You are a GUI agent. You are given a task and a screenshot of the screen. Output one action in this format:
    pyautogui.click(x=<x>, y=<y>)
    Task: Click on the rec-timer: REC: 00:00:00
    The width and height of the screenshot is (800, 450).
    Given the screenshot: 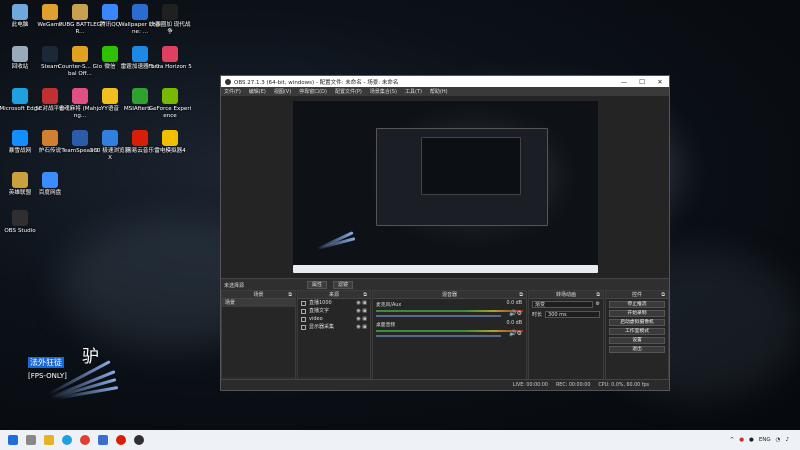 What is the action you would take?
    pyautogui.click(x=573, y=385)
    